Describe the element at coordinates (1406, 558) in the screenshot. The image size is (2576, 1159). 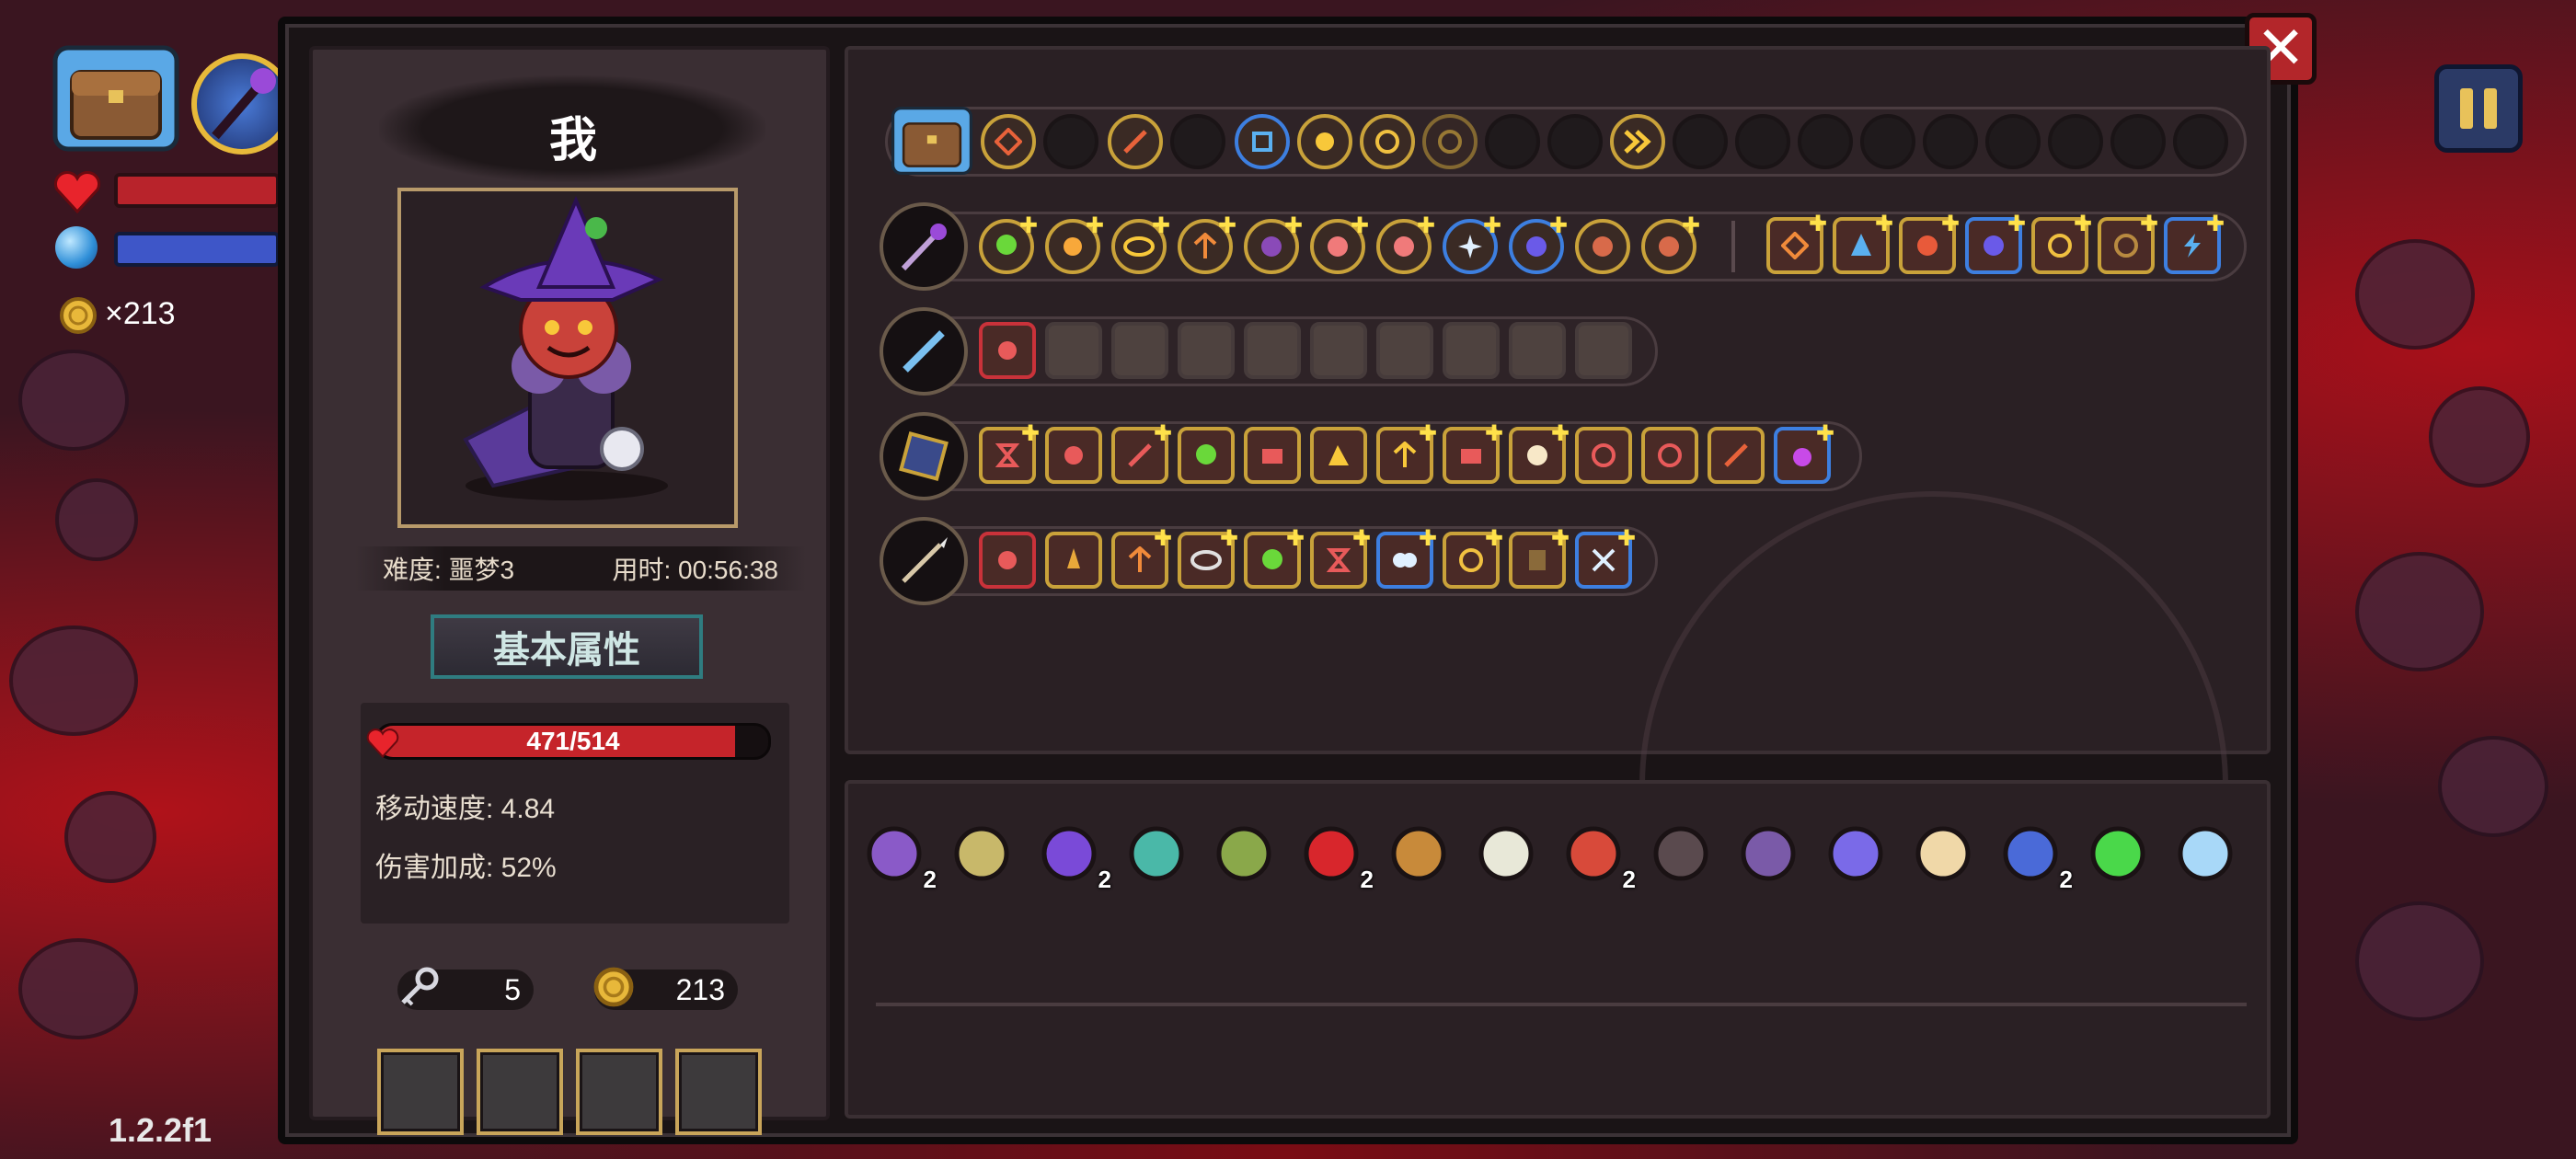
I see `butterfly-skill-icon: ✚` at that location.